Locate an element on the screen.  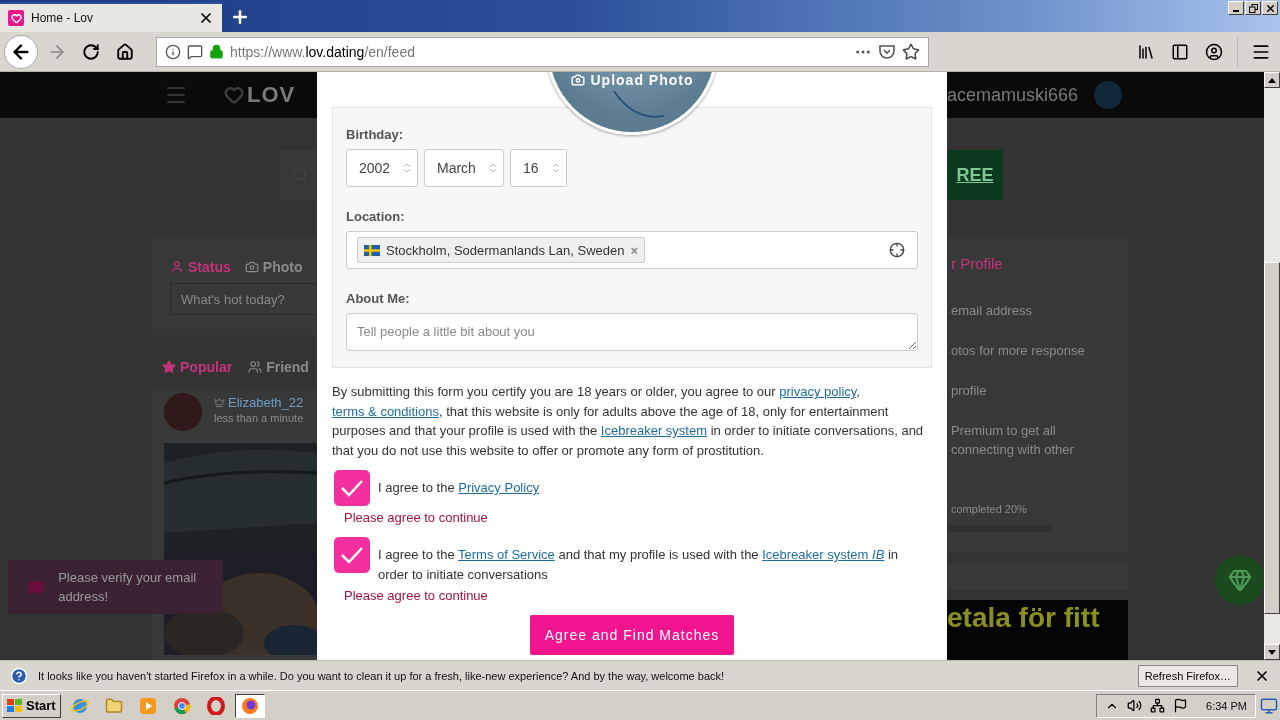
bookmark-star-icon is located at coordinates (911, 51).